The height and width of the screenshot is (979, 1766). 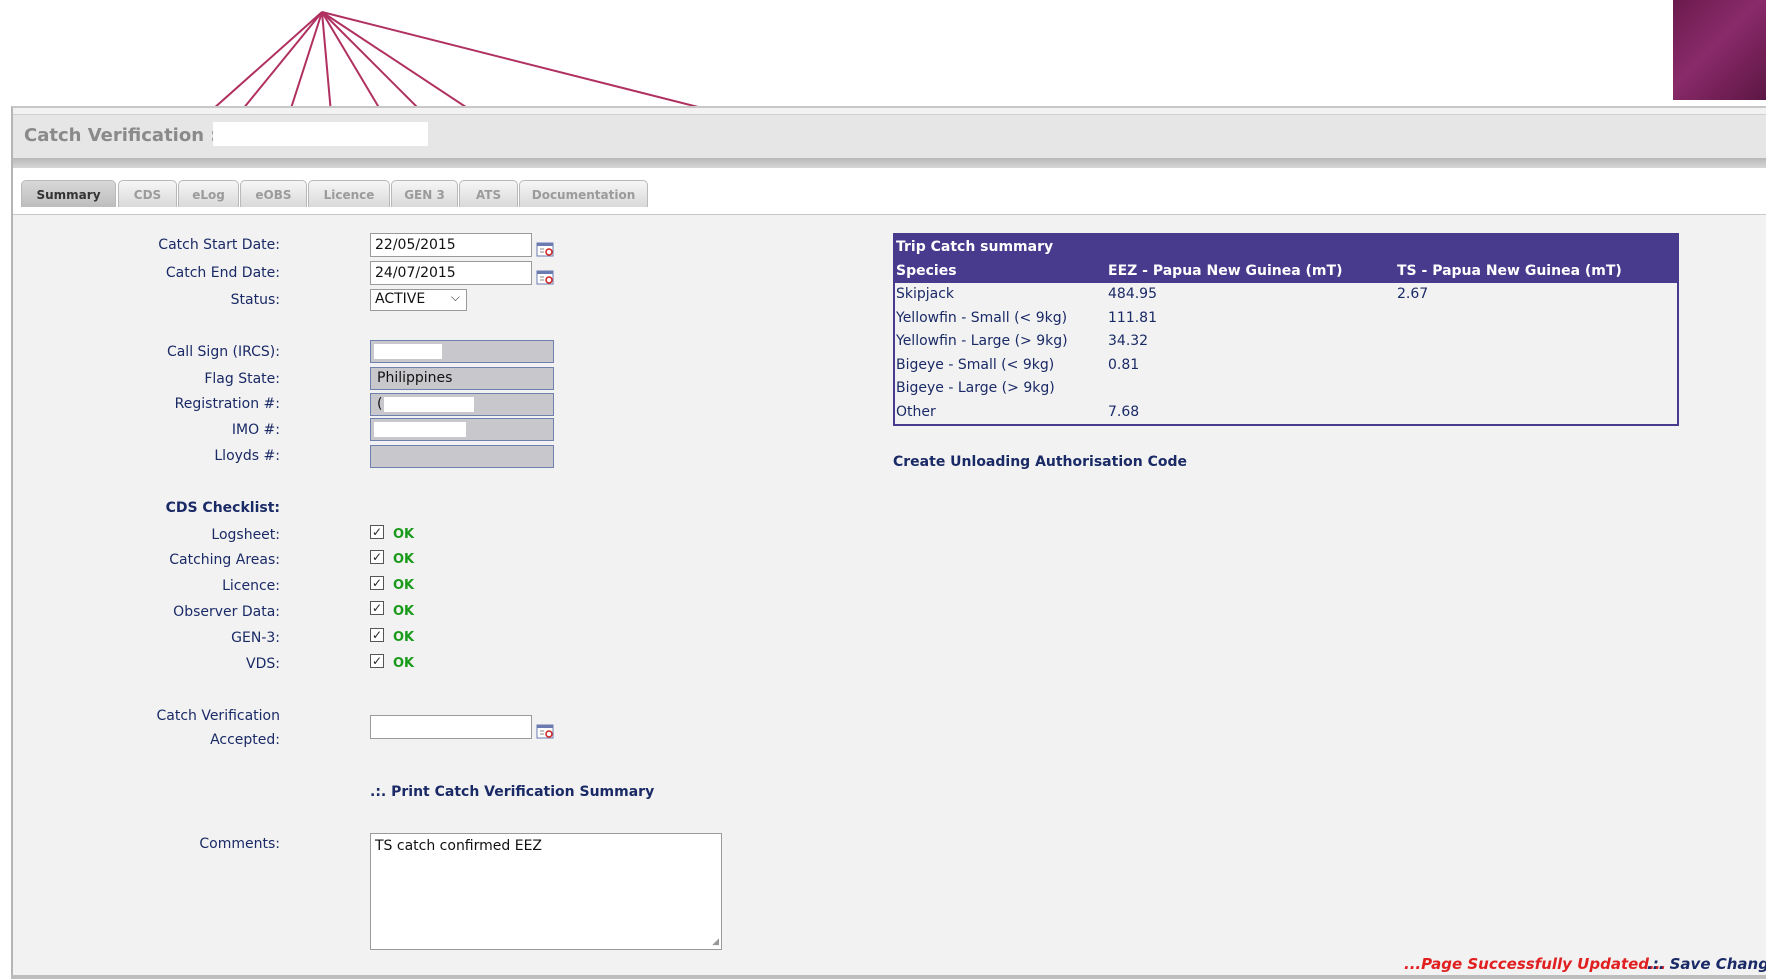 What do you see at coordinates (1706, 964) in the screenshot?
I see `save-changes-link: .:. Save Changes` at bounding box center [1706, 964].